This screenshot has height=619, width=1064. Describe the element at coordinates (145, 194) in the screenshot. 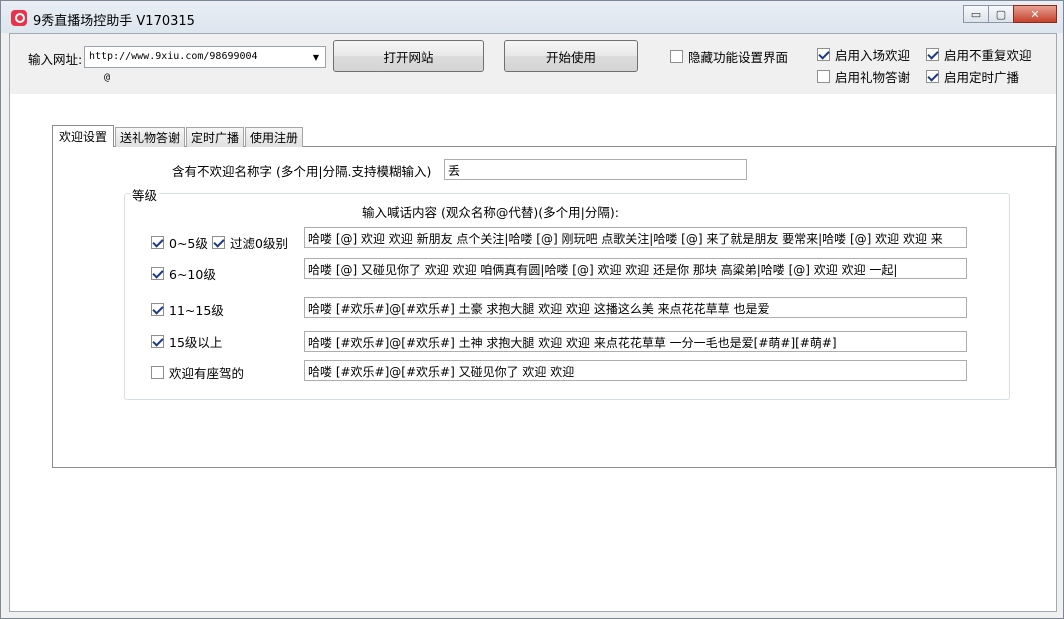

I see `level-group-title: 等级` at that location.